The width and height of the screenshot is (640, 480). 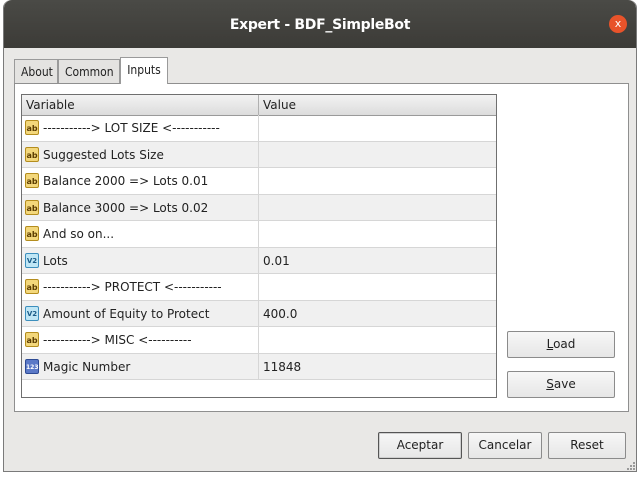 What do you see at coordinates (32, 366) in the screenshot?
I see `integer-type-icon: 123` at bounding box center [32, 366].